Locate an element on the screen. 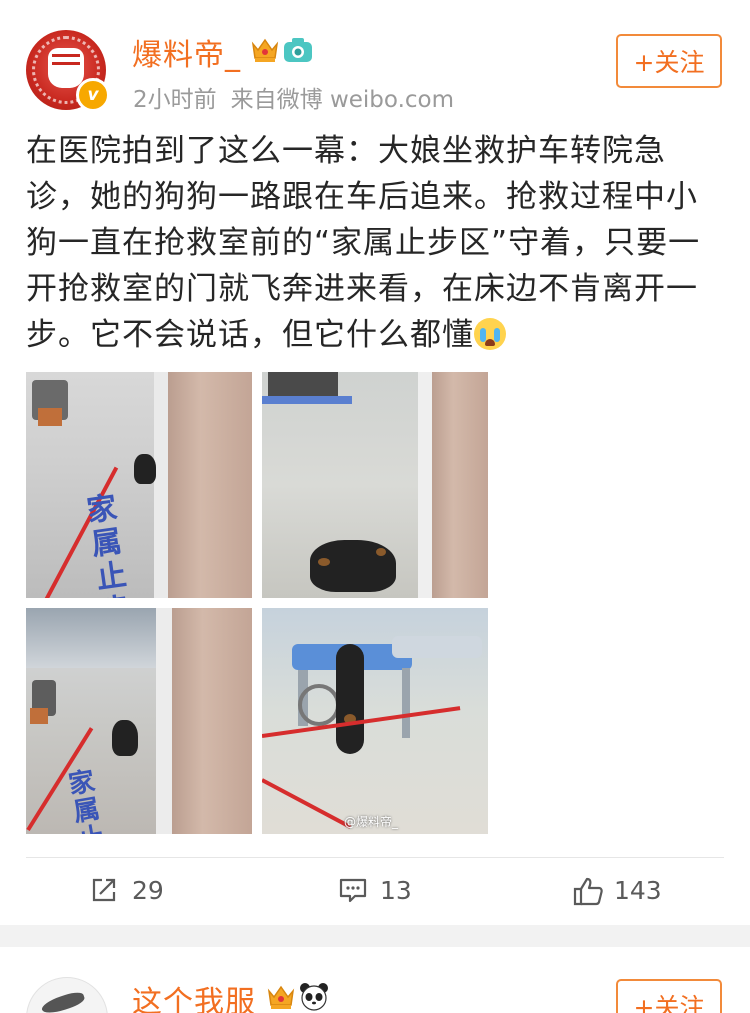  like-button: 143 is located at coordinates (642, 891).